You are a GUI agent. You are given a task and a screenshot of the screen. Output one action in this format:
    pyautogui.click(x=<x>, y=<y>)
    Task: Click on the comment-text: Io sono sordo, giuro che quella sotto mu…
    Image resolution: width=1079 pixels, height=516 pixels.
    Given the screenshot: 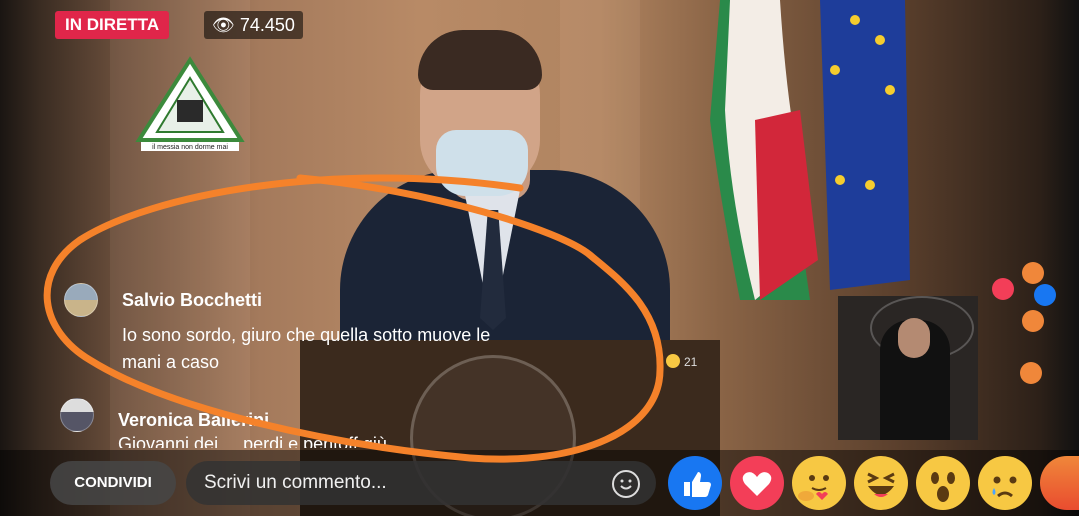 What is the action you would take?
    pyautogui.click(x=306, y=335)
    